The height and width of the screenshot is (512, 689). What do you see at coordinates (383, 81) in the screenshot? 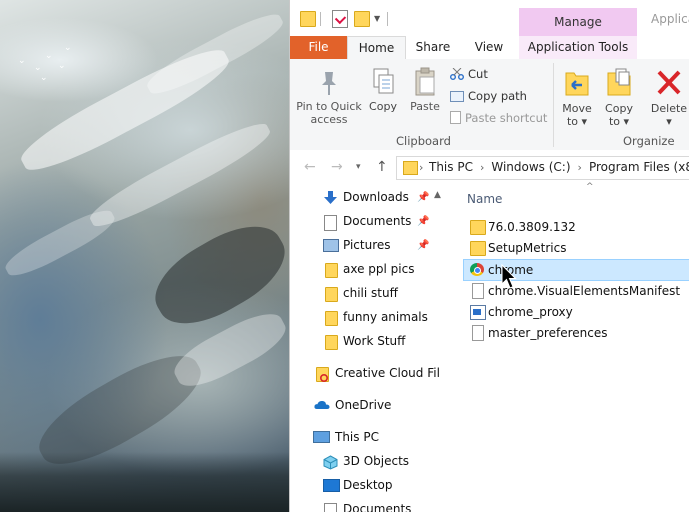
I see `copy-icon` at bounding box center [383, 81].